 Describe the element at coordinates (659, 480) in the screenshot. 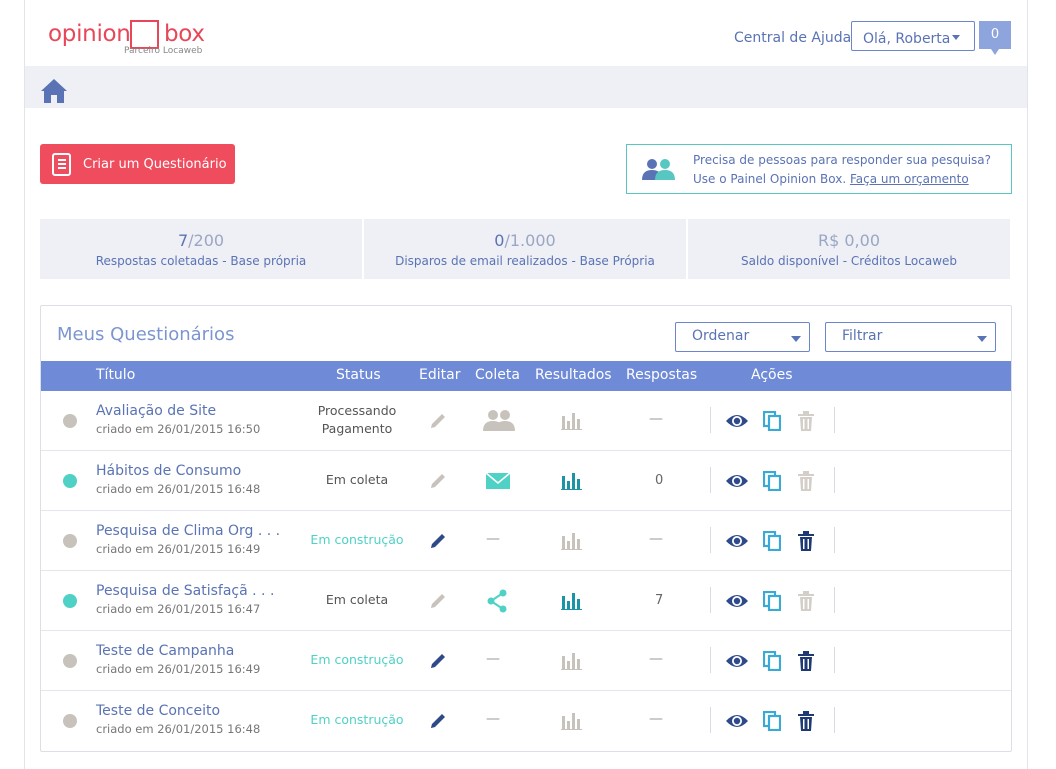

I see `responses-count: 0` at that location.